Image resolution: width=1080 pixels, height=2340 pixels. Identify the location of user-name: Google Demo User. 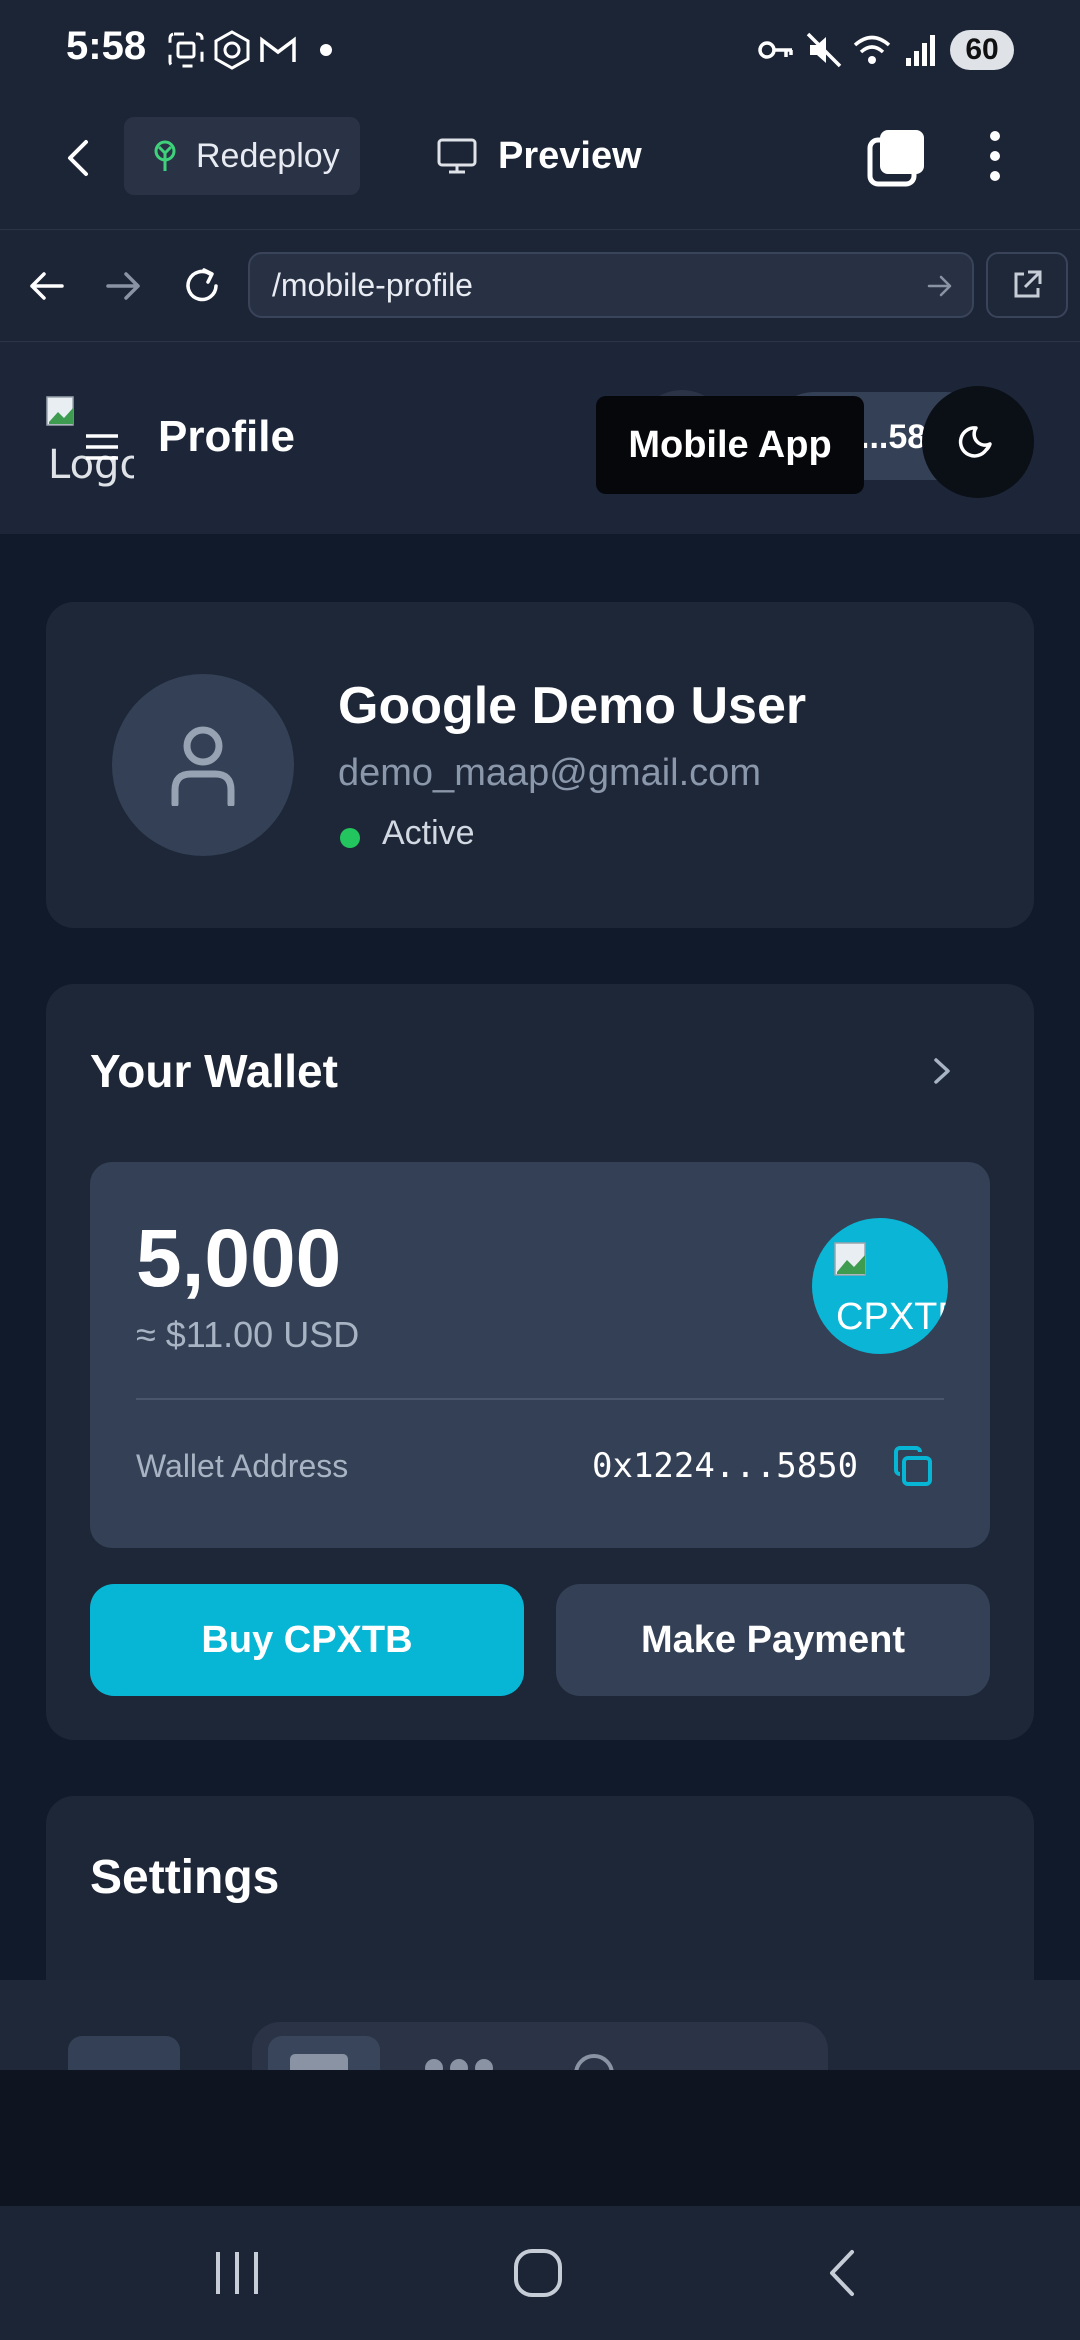
(572, 706).